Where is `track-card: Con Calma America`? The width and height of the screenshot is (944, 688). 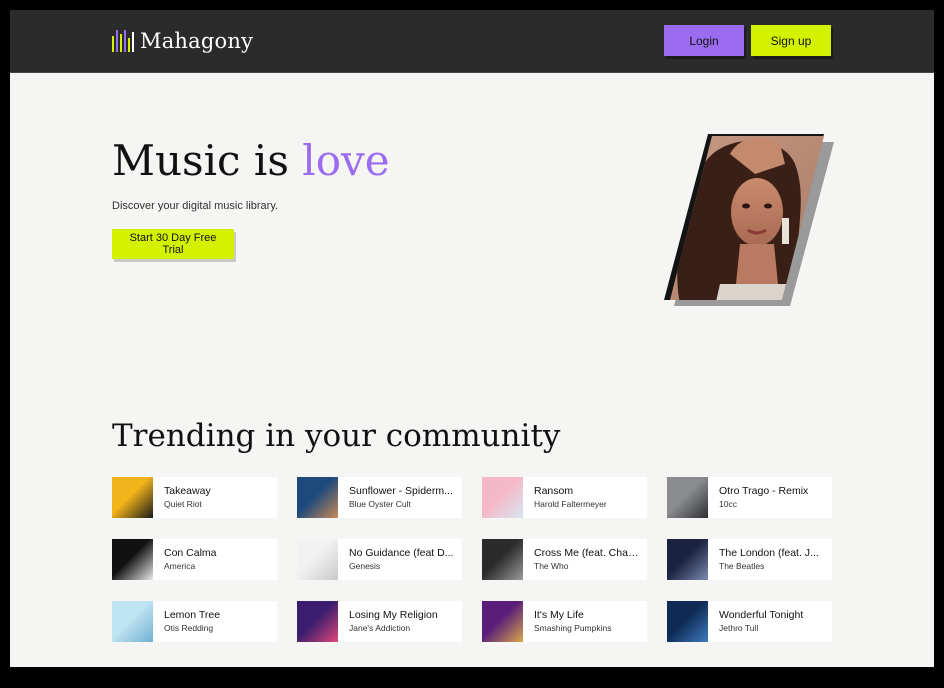
track-card: Con Calma America is located at coordinates (194, 559).